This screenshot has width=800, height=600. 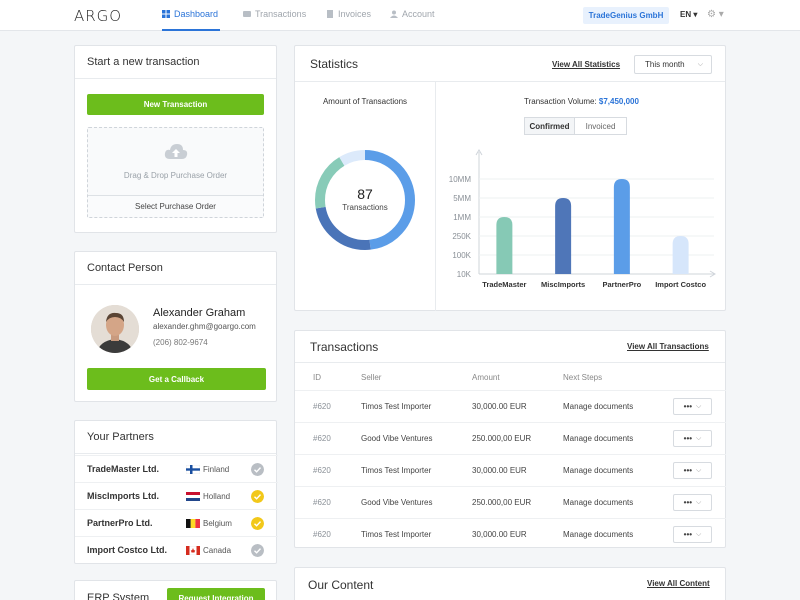 I want to click on netherlands-flag-icon, so click(x=193, y=496).